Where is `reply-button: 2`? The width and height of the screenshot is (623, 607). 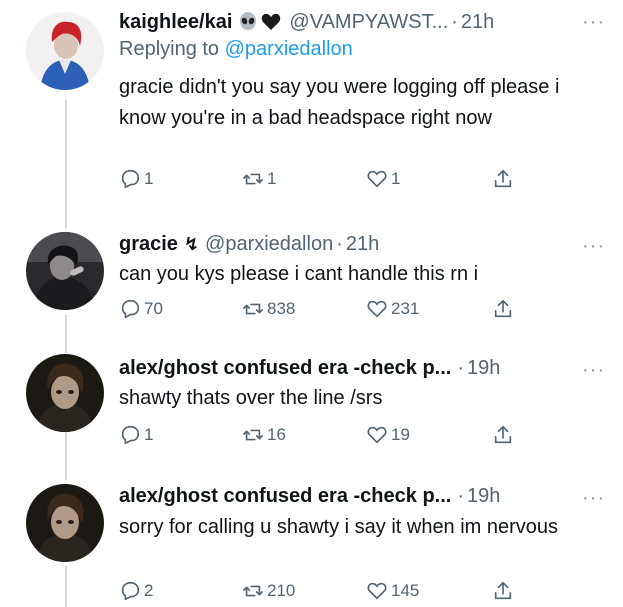 reply-button: 2 is located at coordinates (136, 591).